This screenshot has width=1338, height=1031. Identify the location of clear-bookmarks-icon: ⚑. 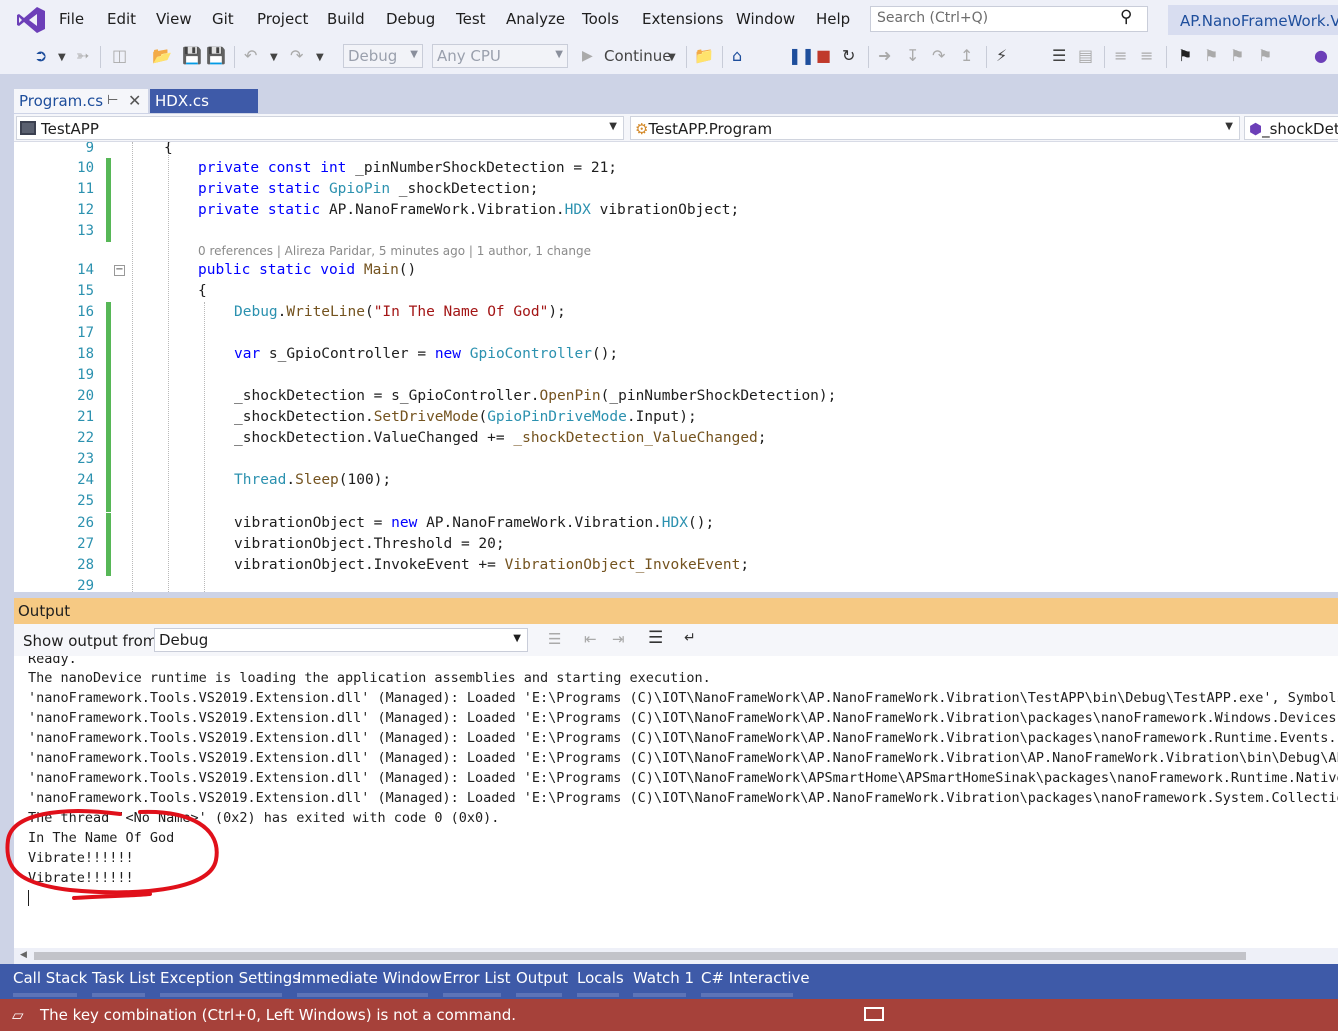
(1265, 55).